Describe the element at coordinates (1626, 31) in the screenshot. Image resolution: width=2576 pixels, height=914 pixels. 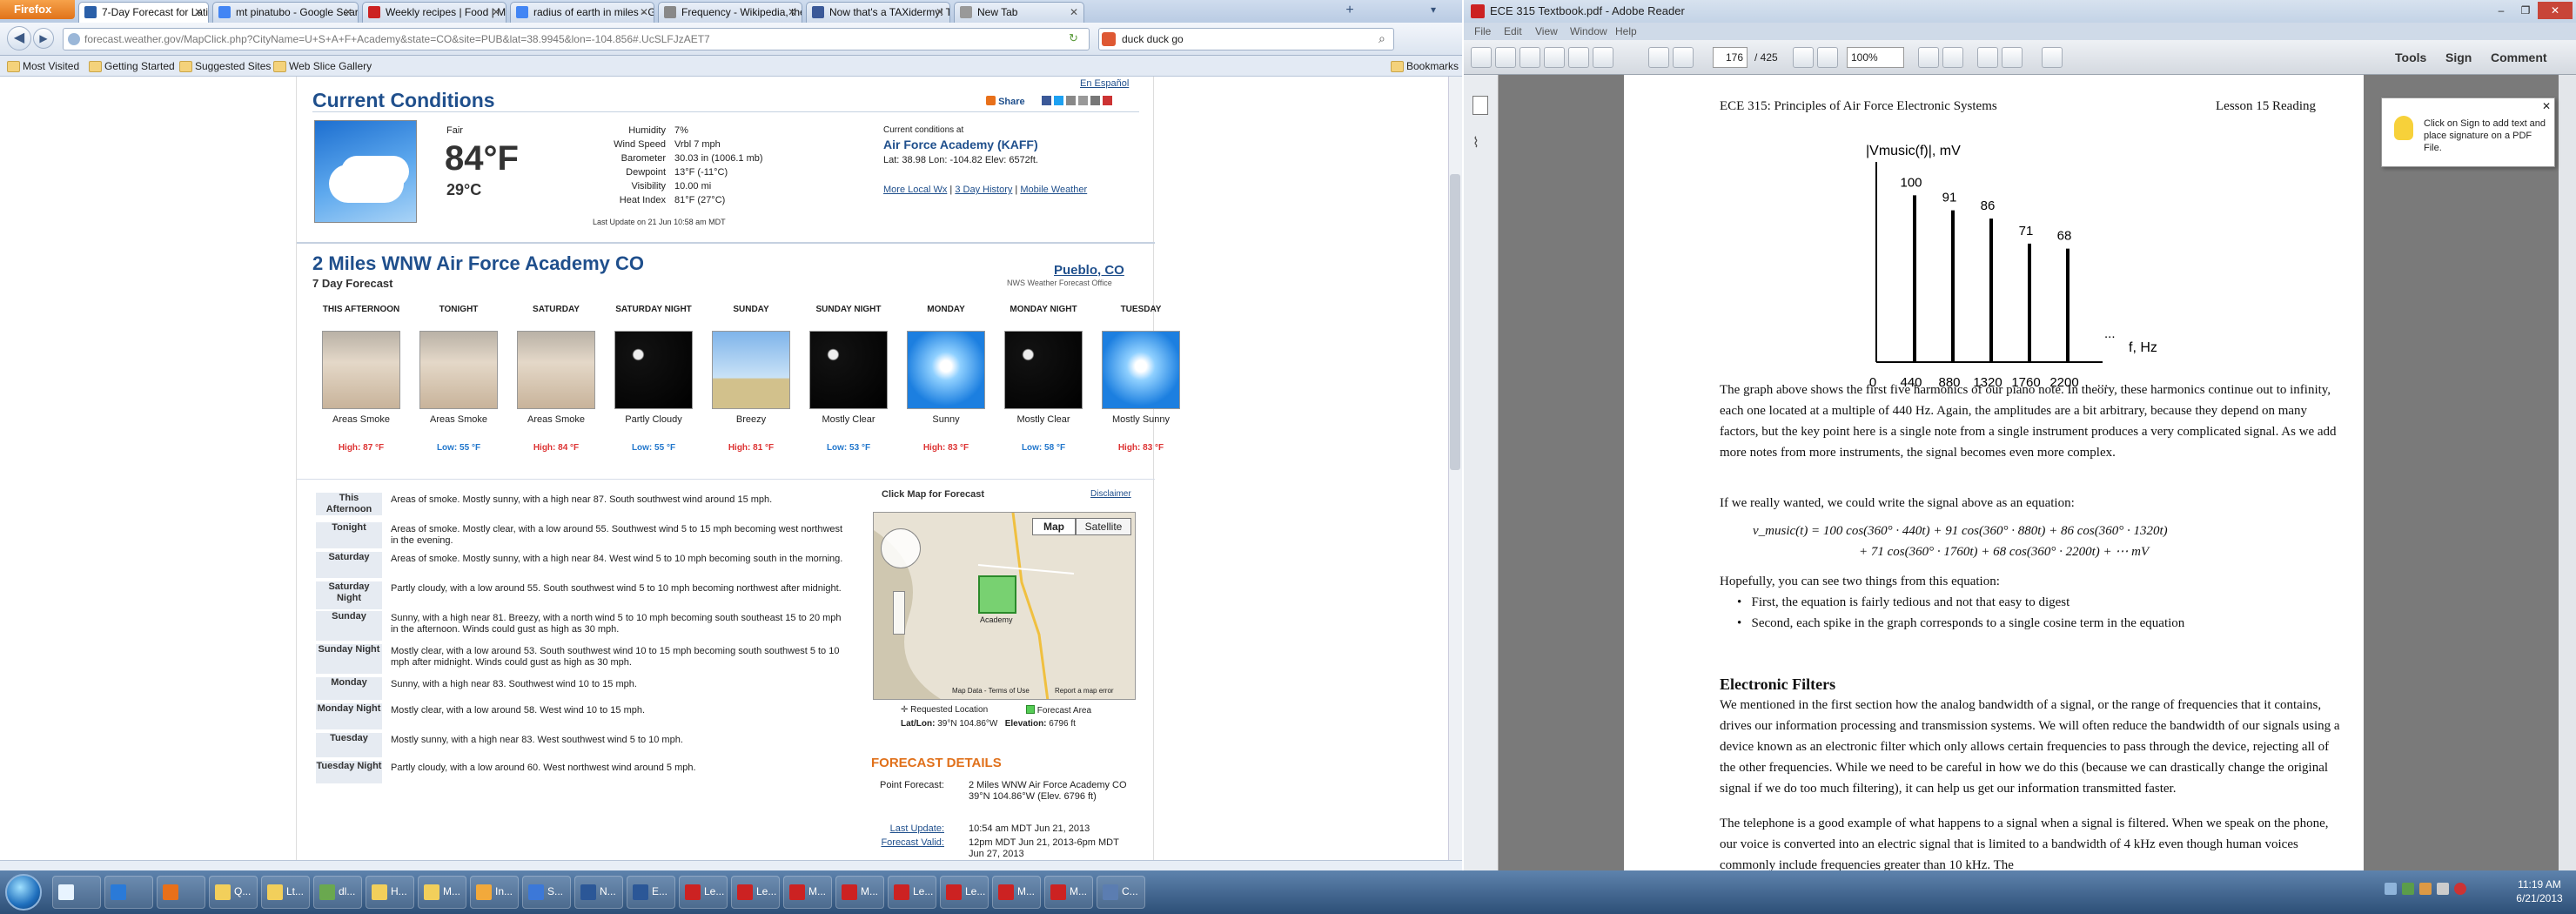
I see `menu-help: Help` at that location.